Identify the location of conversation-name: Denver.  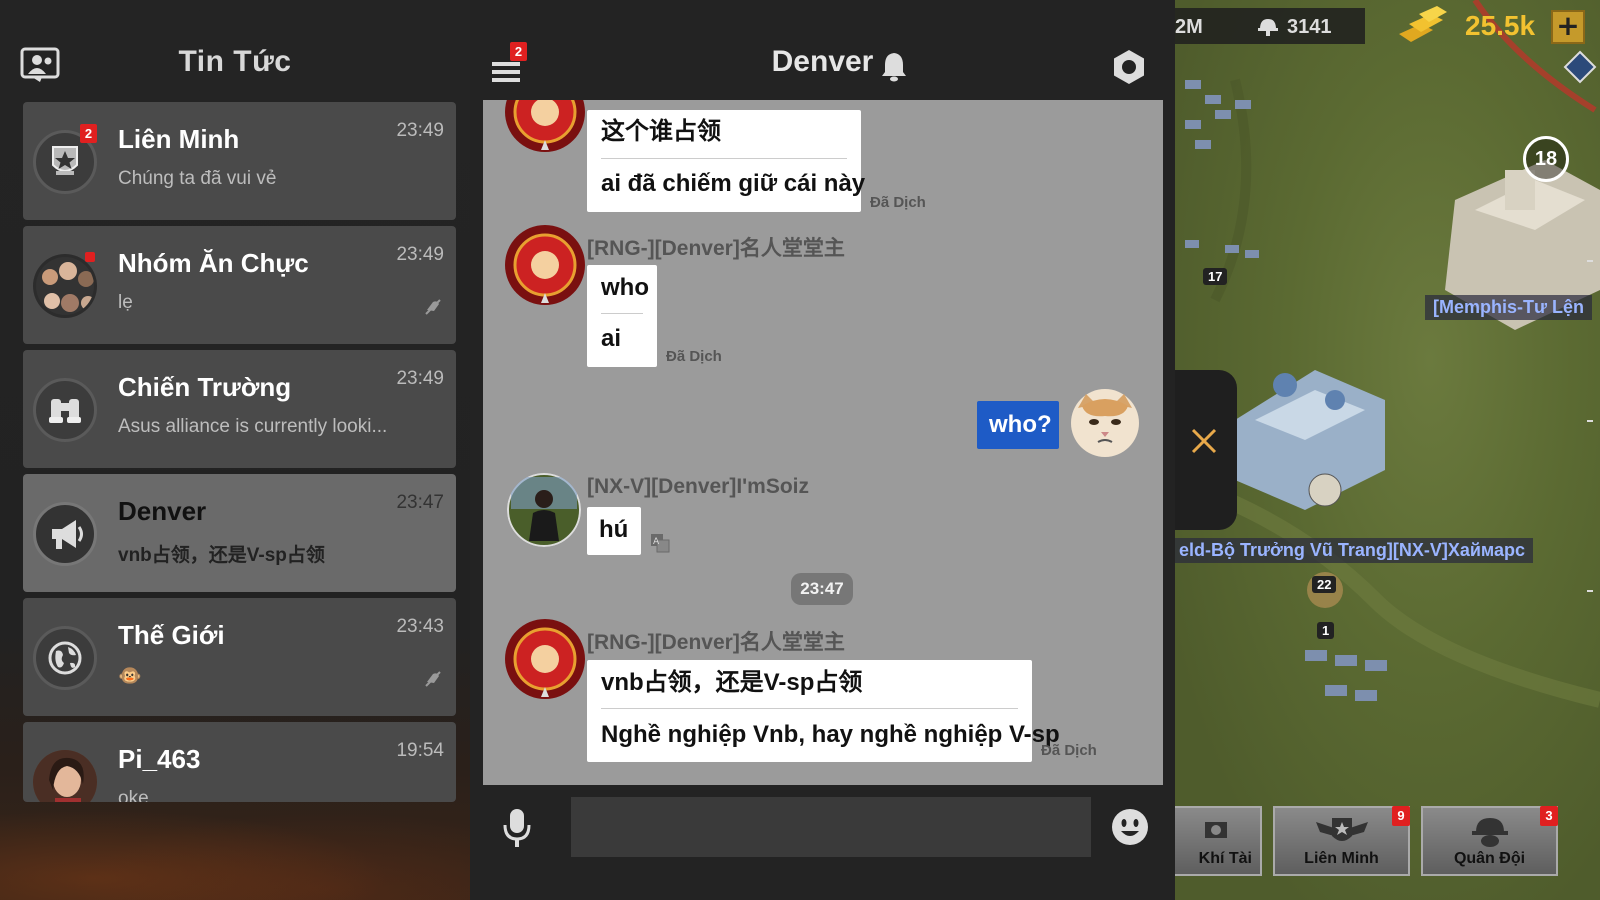
(162, 511).